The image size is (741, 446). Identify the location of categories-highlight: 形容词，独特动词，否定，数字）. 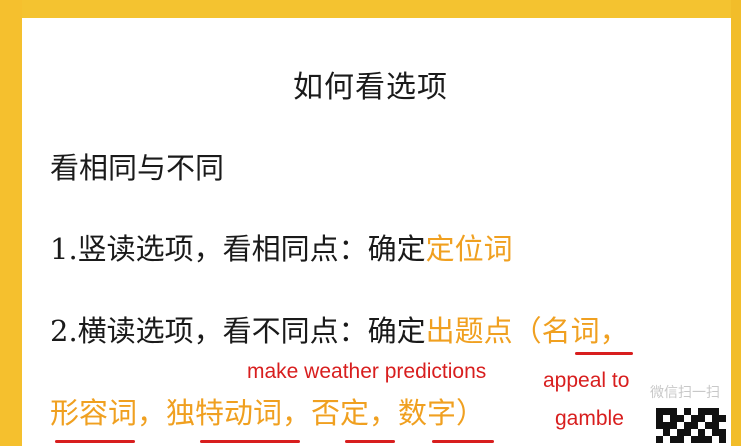
(268, 413).